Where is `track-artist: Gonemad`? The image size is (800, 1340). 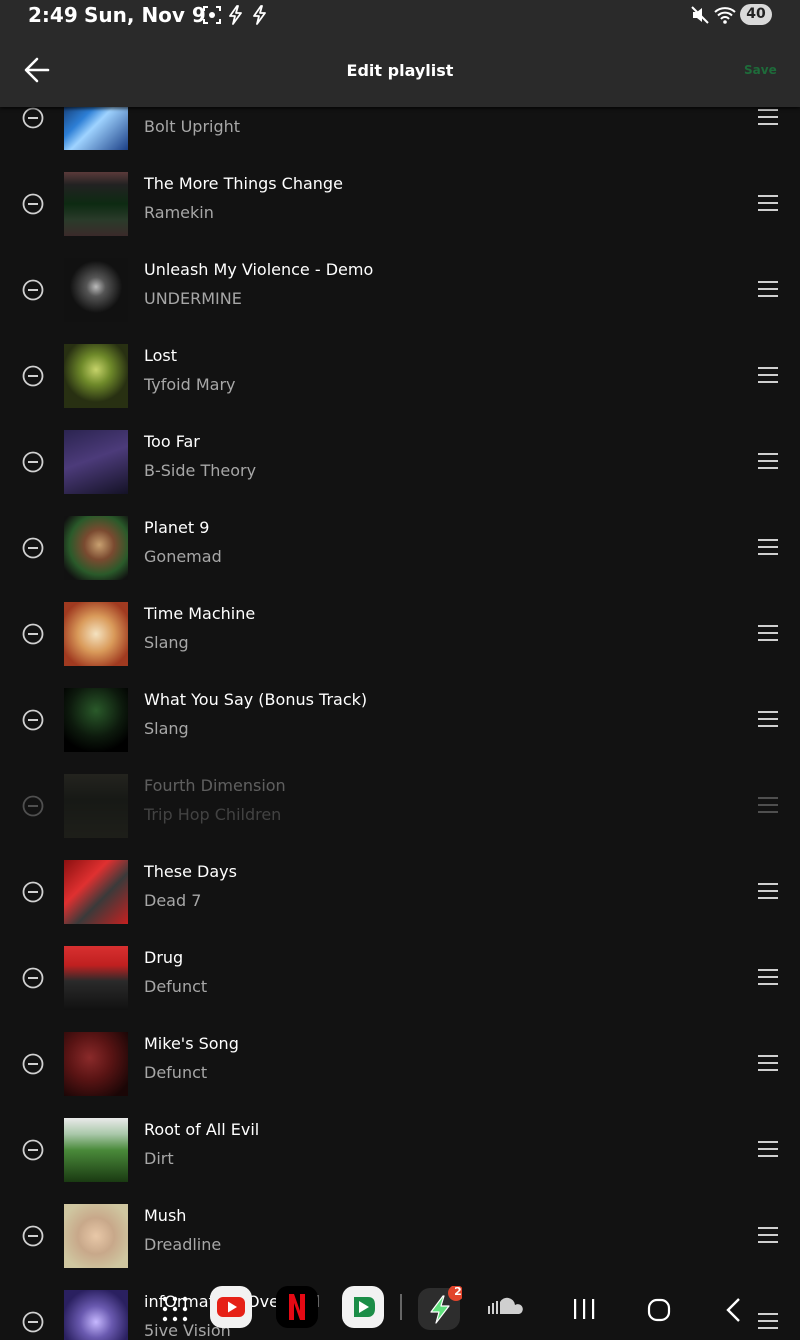
track-artist: Gonemad is located at coordinates (183, 556).